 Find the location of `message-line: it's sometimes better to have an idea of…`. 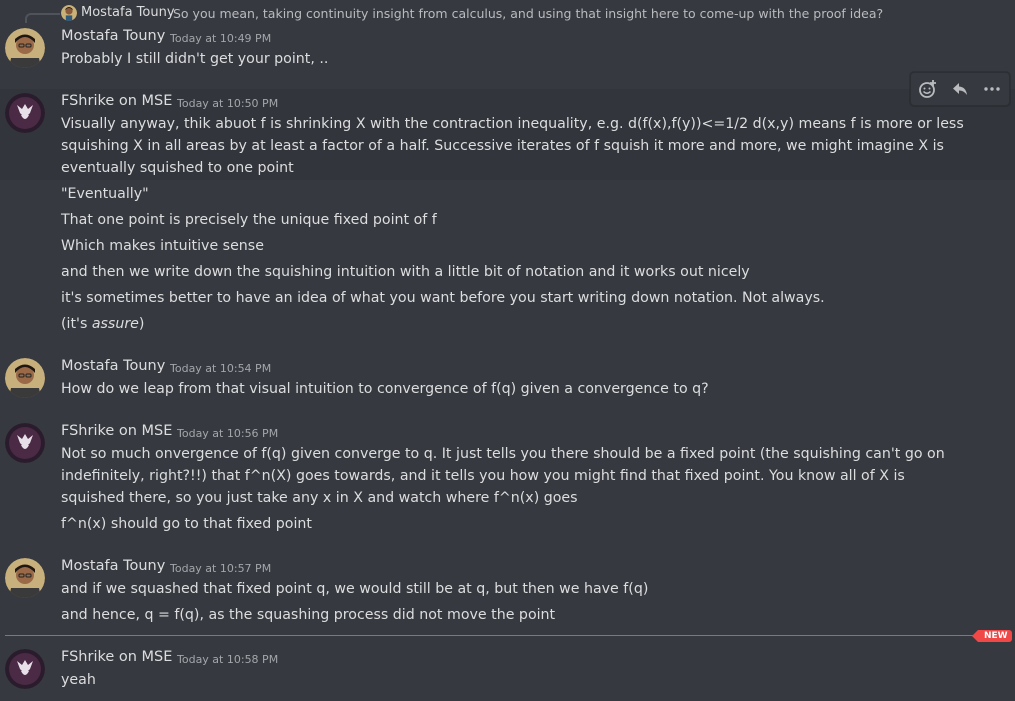

message-line: it's sometimes better to have an idea of… is located at coordinates (443, 298).